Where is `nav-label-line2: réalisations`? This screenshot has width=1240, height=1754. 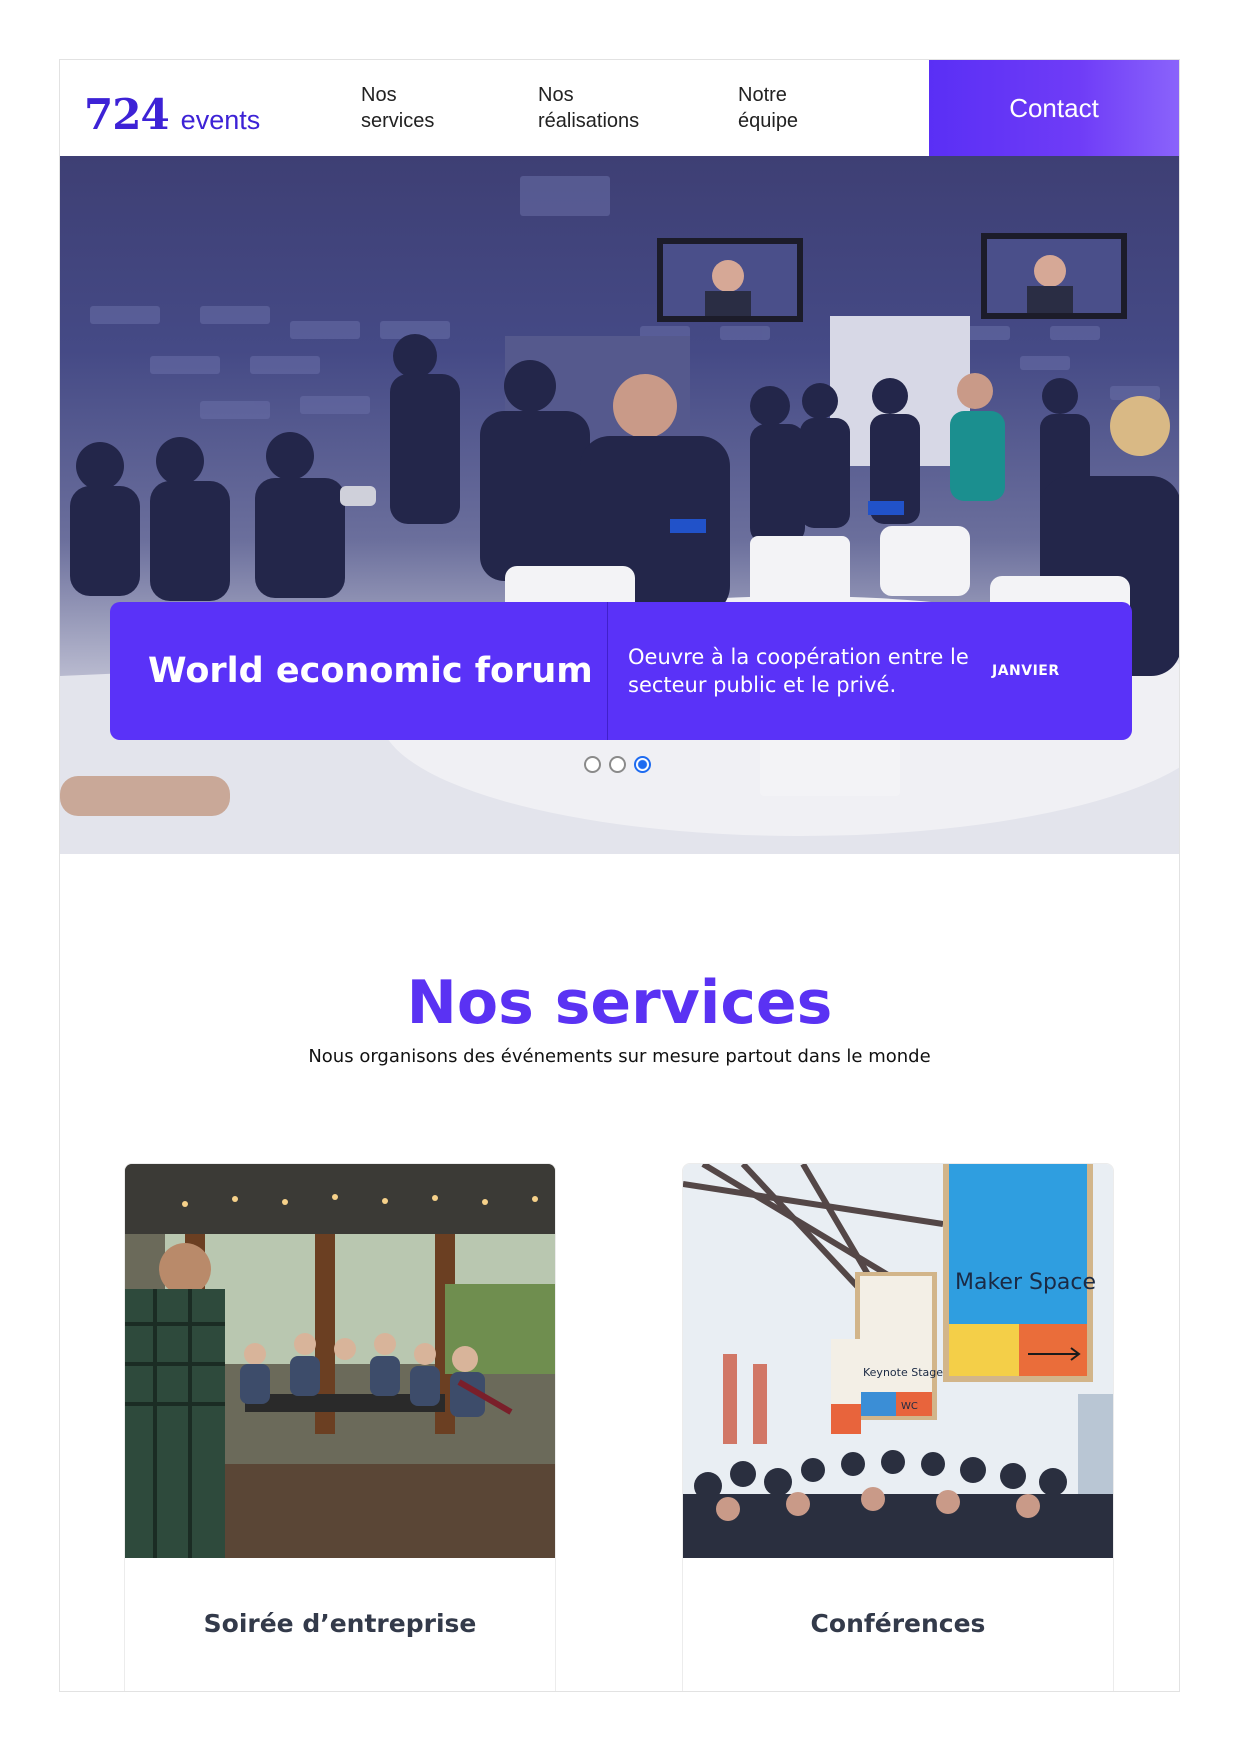
nav-label-line2: réalisations is located at coordinates (589, 121).